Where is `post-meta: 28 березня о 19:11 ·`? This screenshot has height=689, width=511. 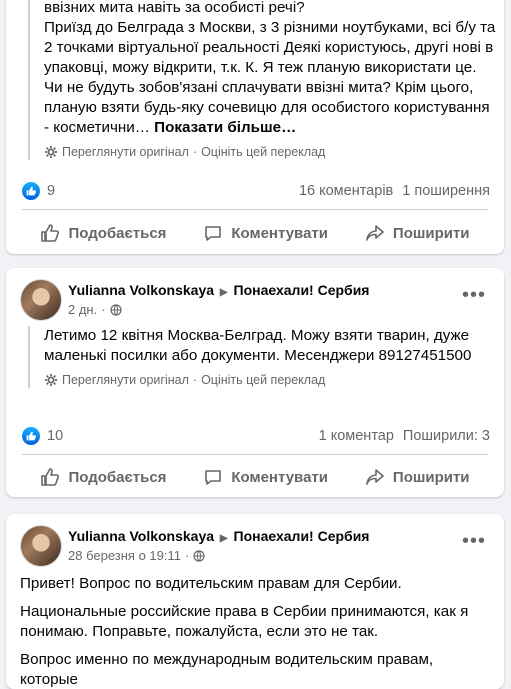 post-meta: 28 березня о 19:11 · is located at coordinates (136, 555).